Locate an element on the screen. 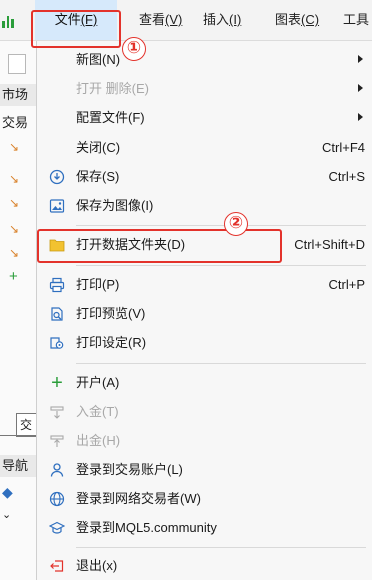 Image resolution: width=372 pixels, height=580 pixels. app-chart-icon is located at coordinates (8, 21).